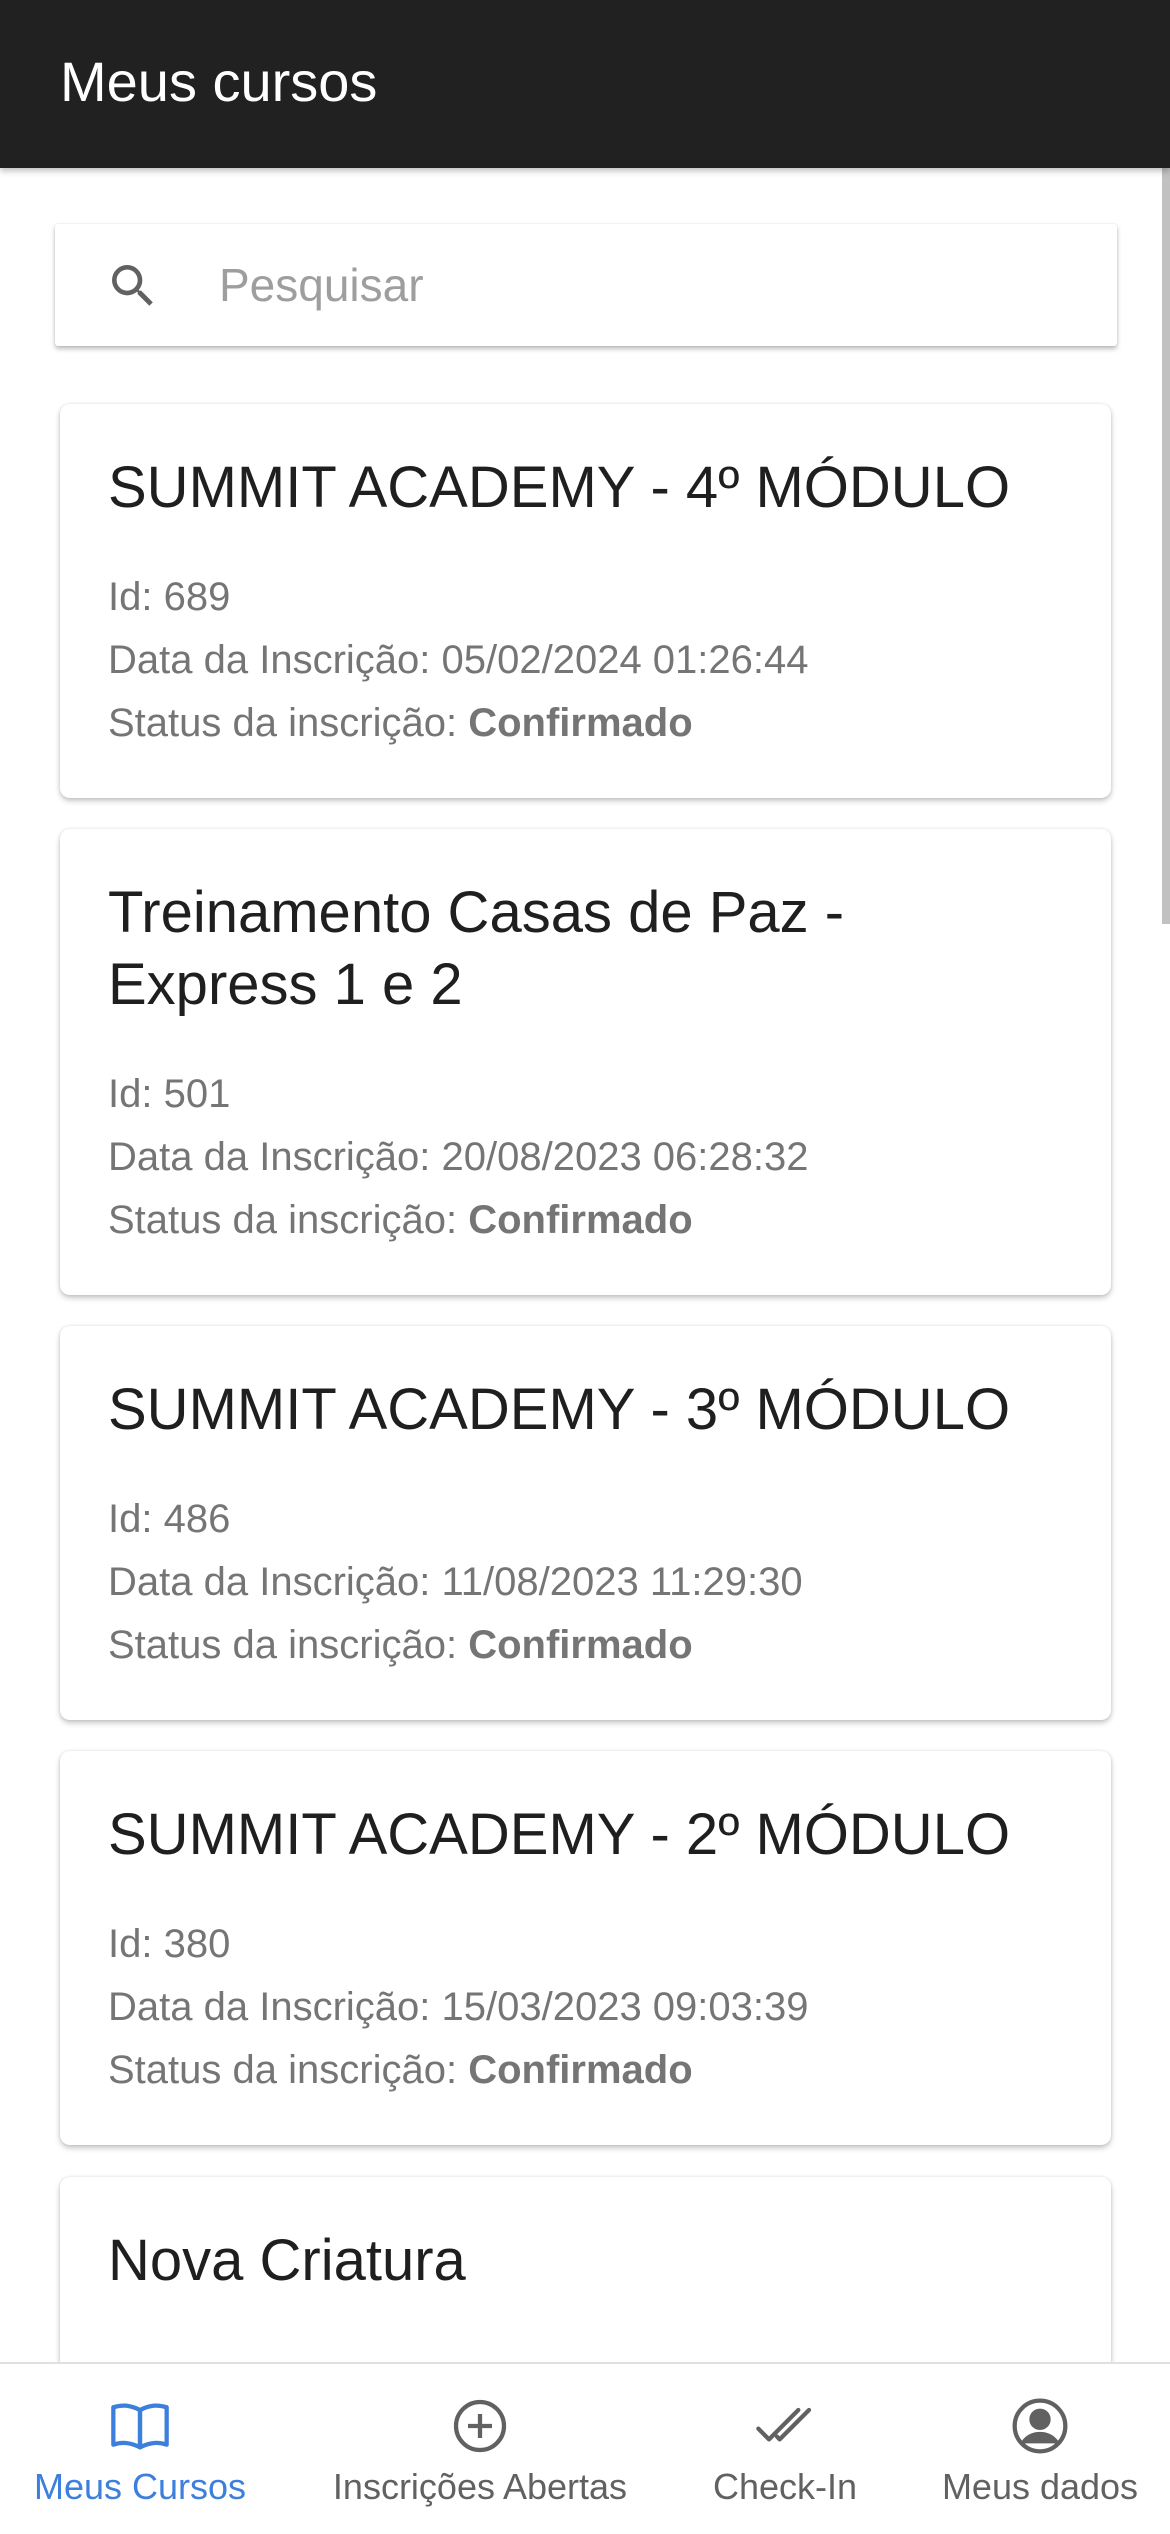 Image resolution: width=1170 pixels, height=2534 pixels. What do you see at coordinates (559, 487) in the screenshot?
I see `course-title: SUMMIT ACADEMY - 4º MÓDULO` at bounding box center [559, 487].